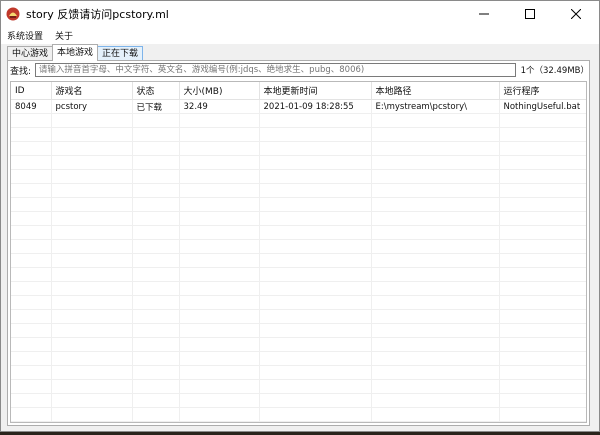 This screenshot has width=600, height=435. What do you see at coordinates (13, 14) in the screenshot?
I see `app-logo-icon` at bounding box center [13, 14].